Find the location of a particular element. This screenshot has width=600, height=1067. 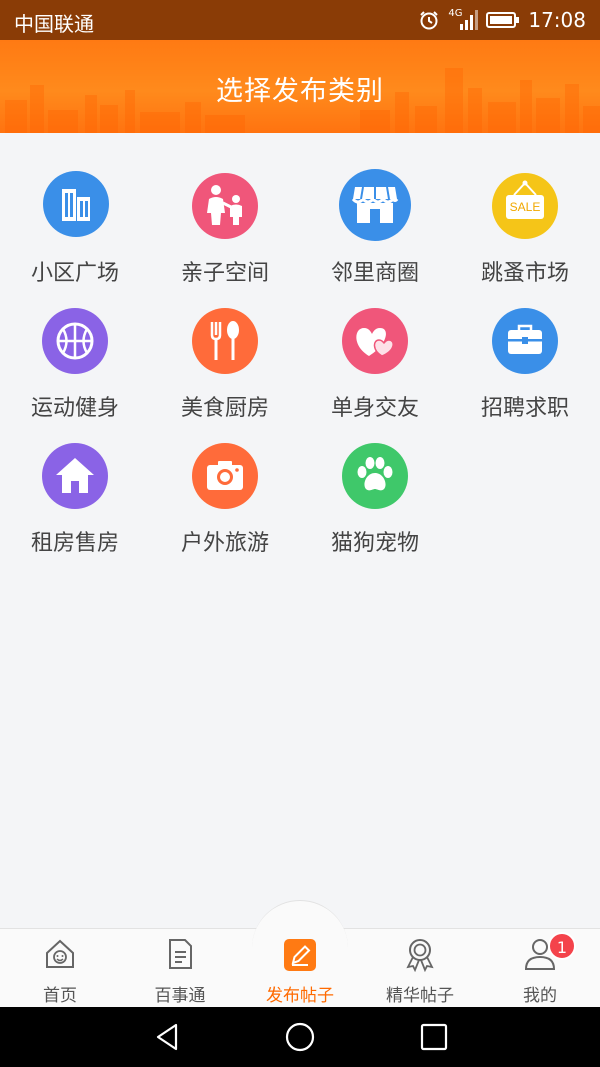

page-header: 选择发布类别 is located at coordinates (300, 86).